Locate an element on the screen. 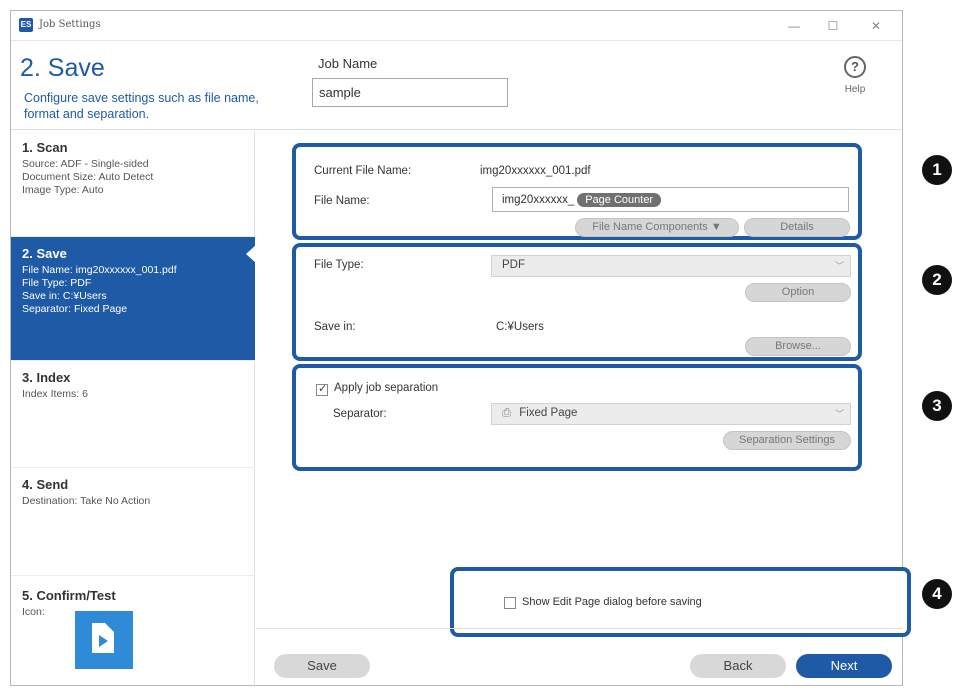  step-detail: File Name: img20xxxxxx_001.pdf is located at coordinates (99, 270).